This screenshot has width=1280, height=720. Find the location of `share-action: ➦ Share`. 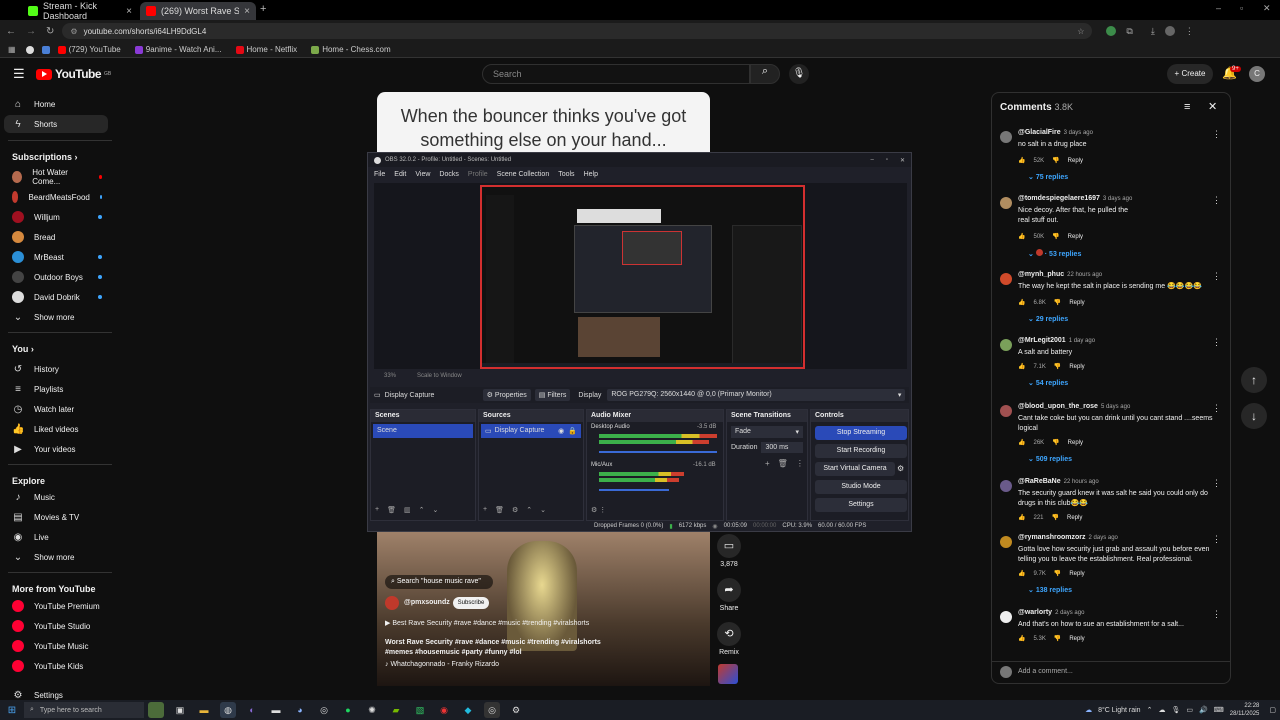

share-action: ➦ Share is located at coordinates (729, 595).